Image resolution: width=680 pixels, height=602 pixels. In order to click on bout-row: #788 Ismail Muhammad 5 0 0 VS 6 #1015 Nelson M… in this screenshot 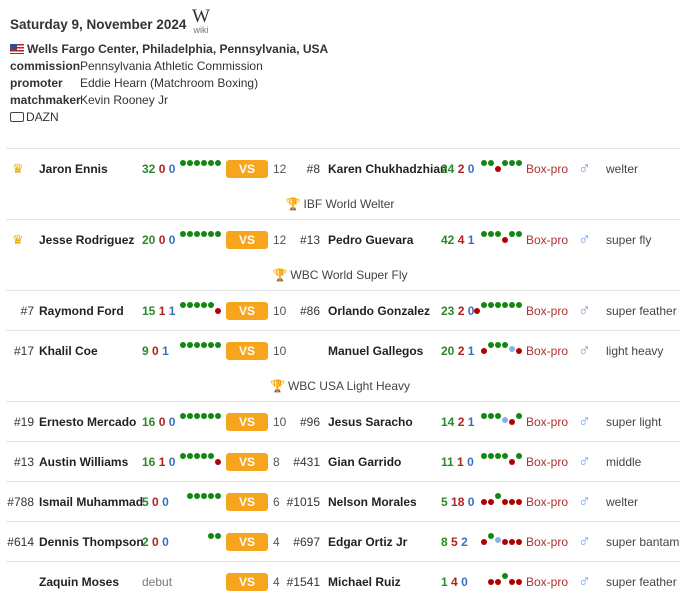, I will do `click(343, 501)`.